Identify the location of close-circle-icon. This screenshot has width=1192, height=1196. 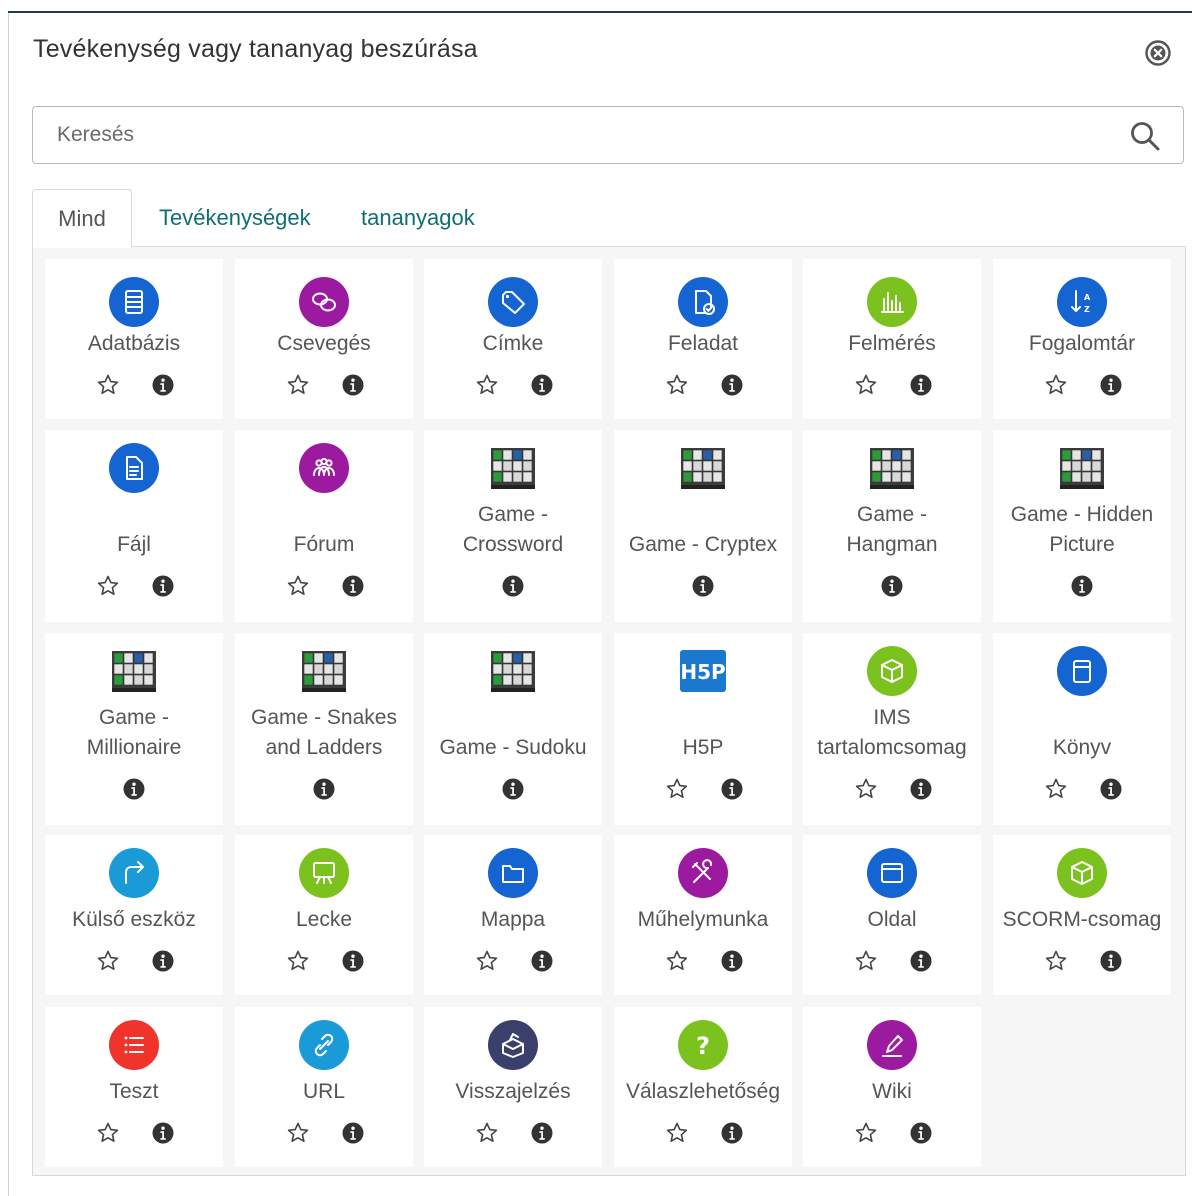
(1158, 53).